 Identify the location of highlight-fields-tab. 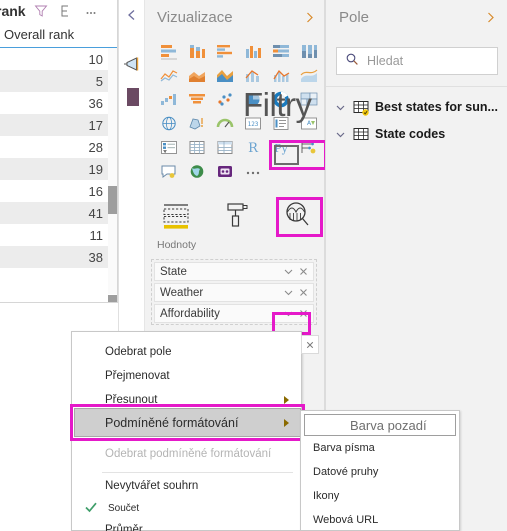
(299, 217).